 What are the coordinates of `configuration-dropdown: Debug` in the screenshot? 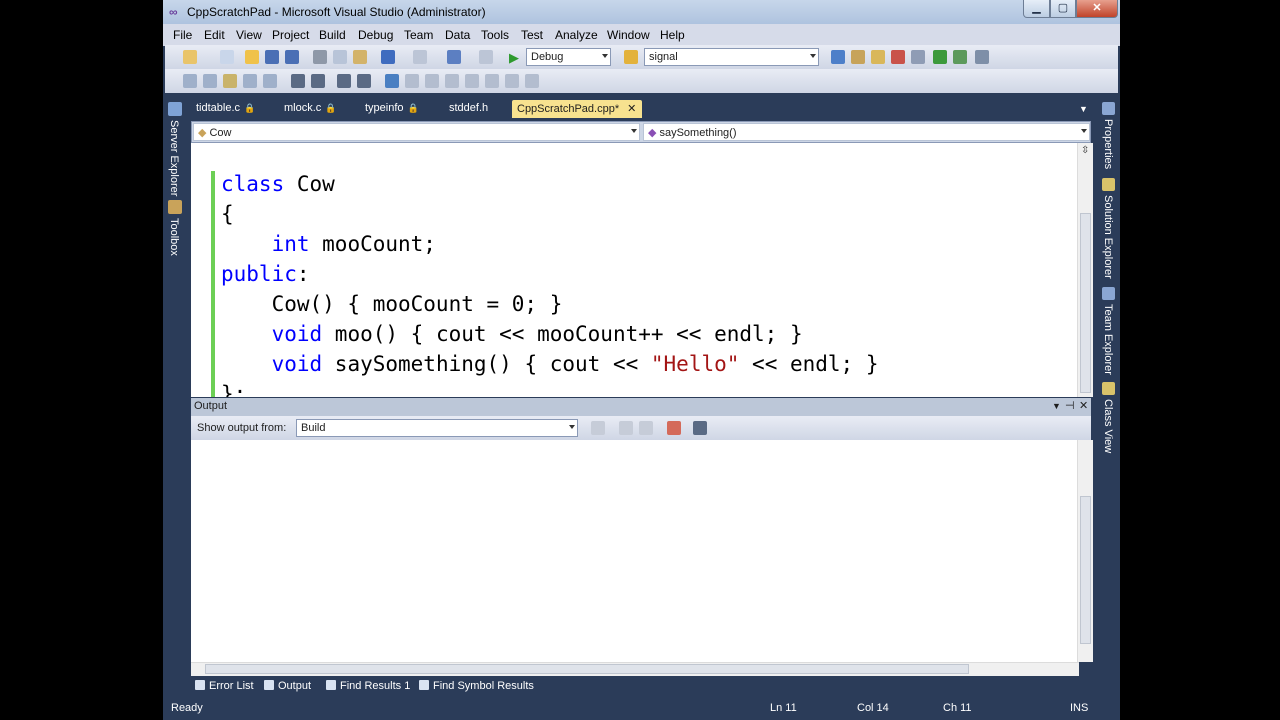 It's located at (568, 57).